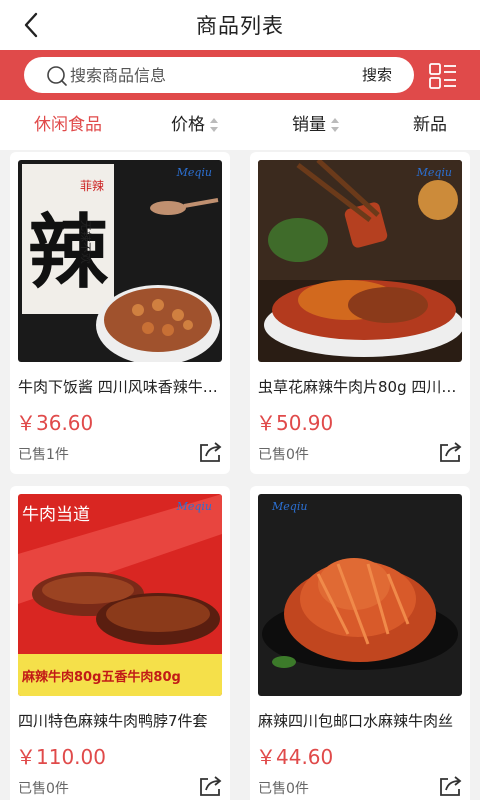 The width and height of the screenshot is (480, 800). Describe the element at coordinates (360, 386) in the screenshot. I see `product-title: 虫草花麻辣牛肉片80g 四川特产` at that location.